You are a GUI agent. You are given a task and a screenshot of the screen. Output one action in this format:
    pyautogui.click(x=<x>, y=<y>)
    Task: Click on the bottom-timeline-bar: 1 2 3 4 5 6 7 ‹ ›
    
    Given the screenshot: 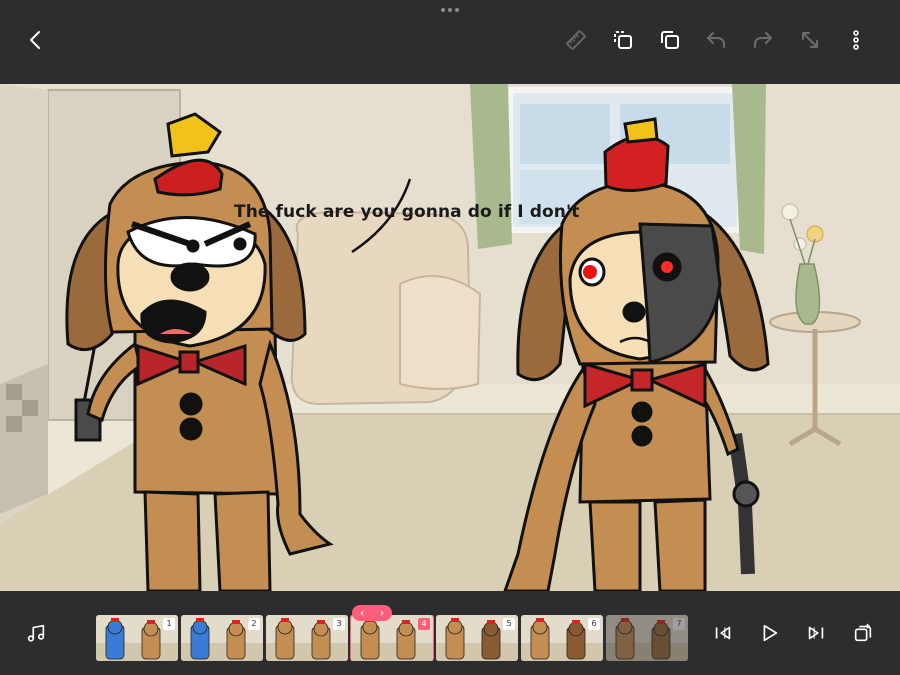 What is the action you would take?
    pyautogui.click(x=450, y=633)
    